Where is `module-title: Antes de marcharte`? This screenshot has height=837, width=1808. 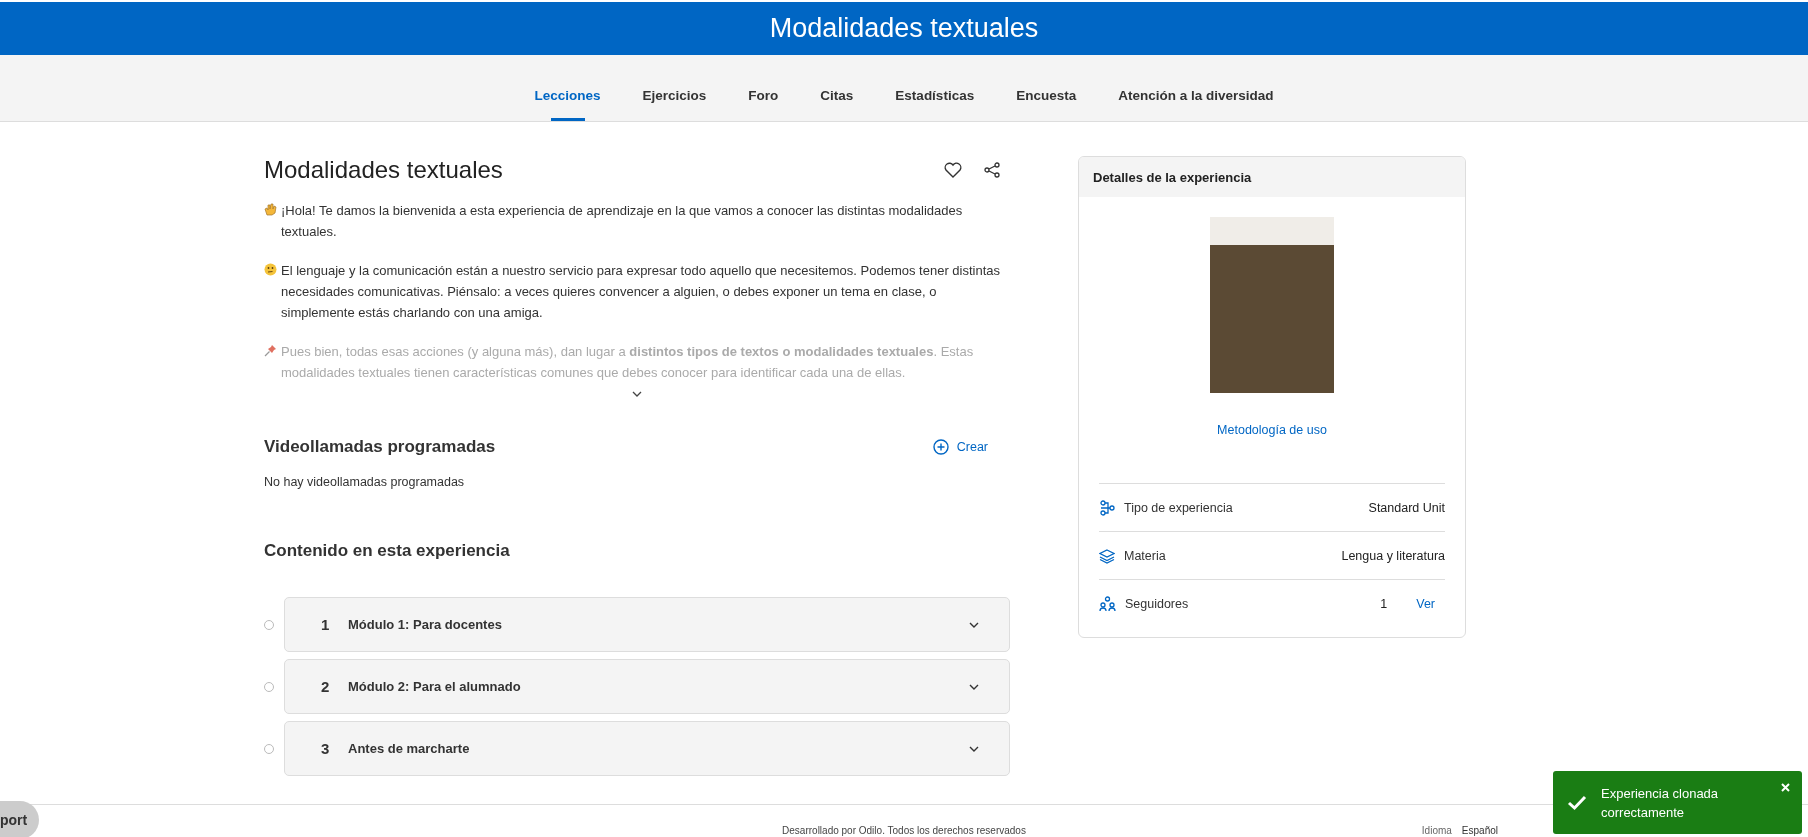
module-title: Antes de marcharte is located at coordinates (409, 748).